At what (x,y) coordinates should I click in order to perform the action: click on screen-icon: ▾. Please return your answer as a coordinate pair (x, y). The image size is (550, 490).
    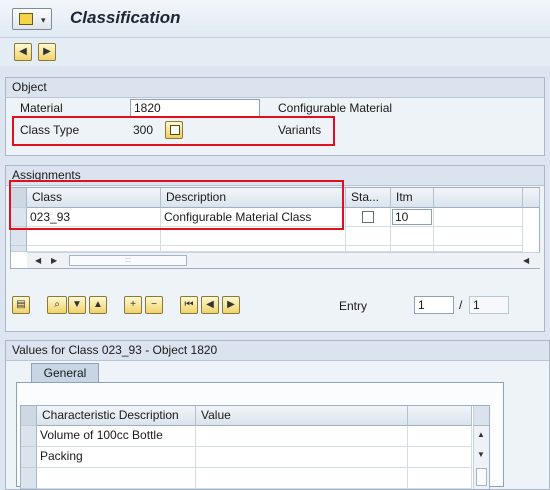
    Looking at the image, I should click on (32, 19).